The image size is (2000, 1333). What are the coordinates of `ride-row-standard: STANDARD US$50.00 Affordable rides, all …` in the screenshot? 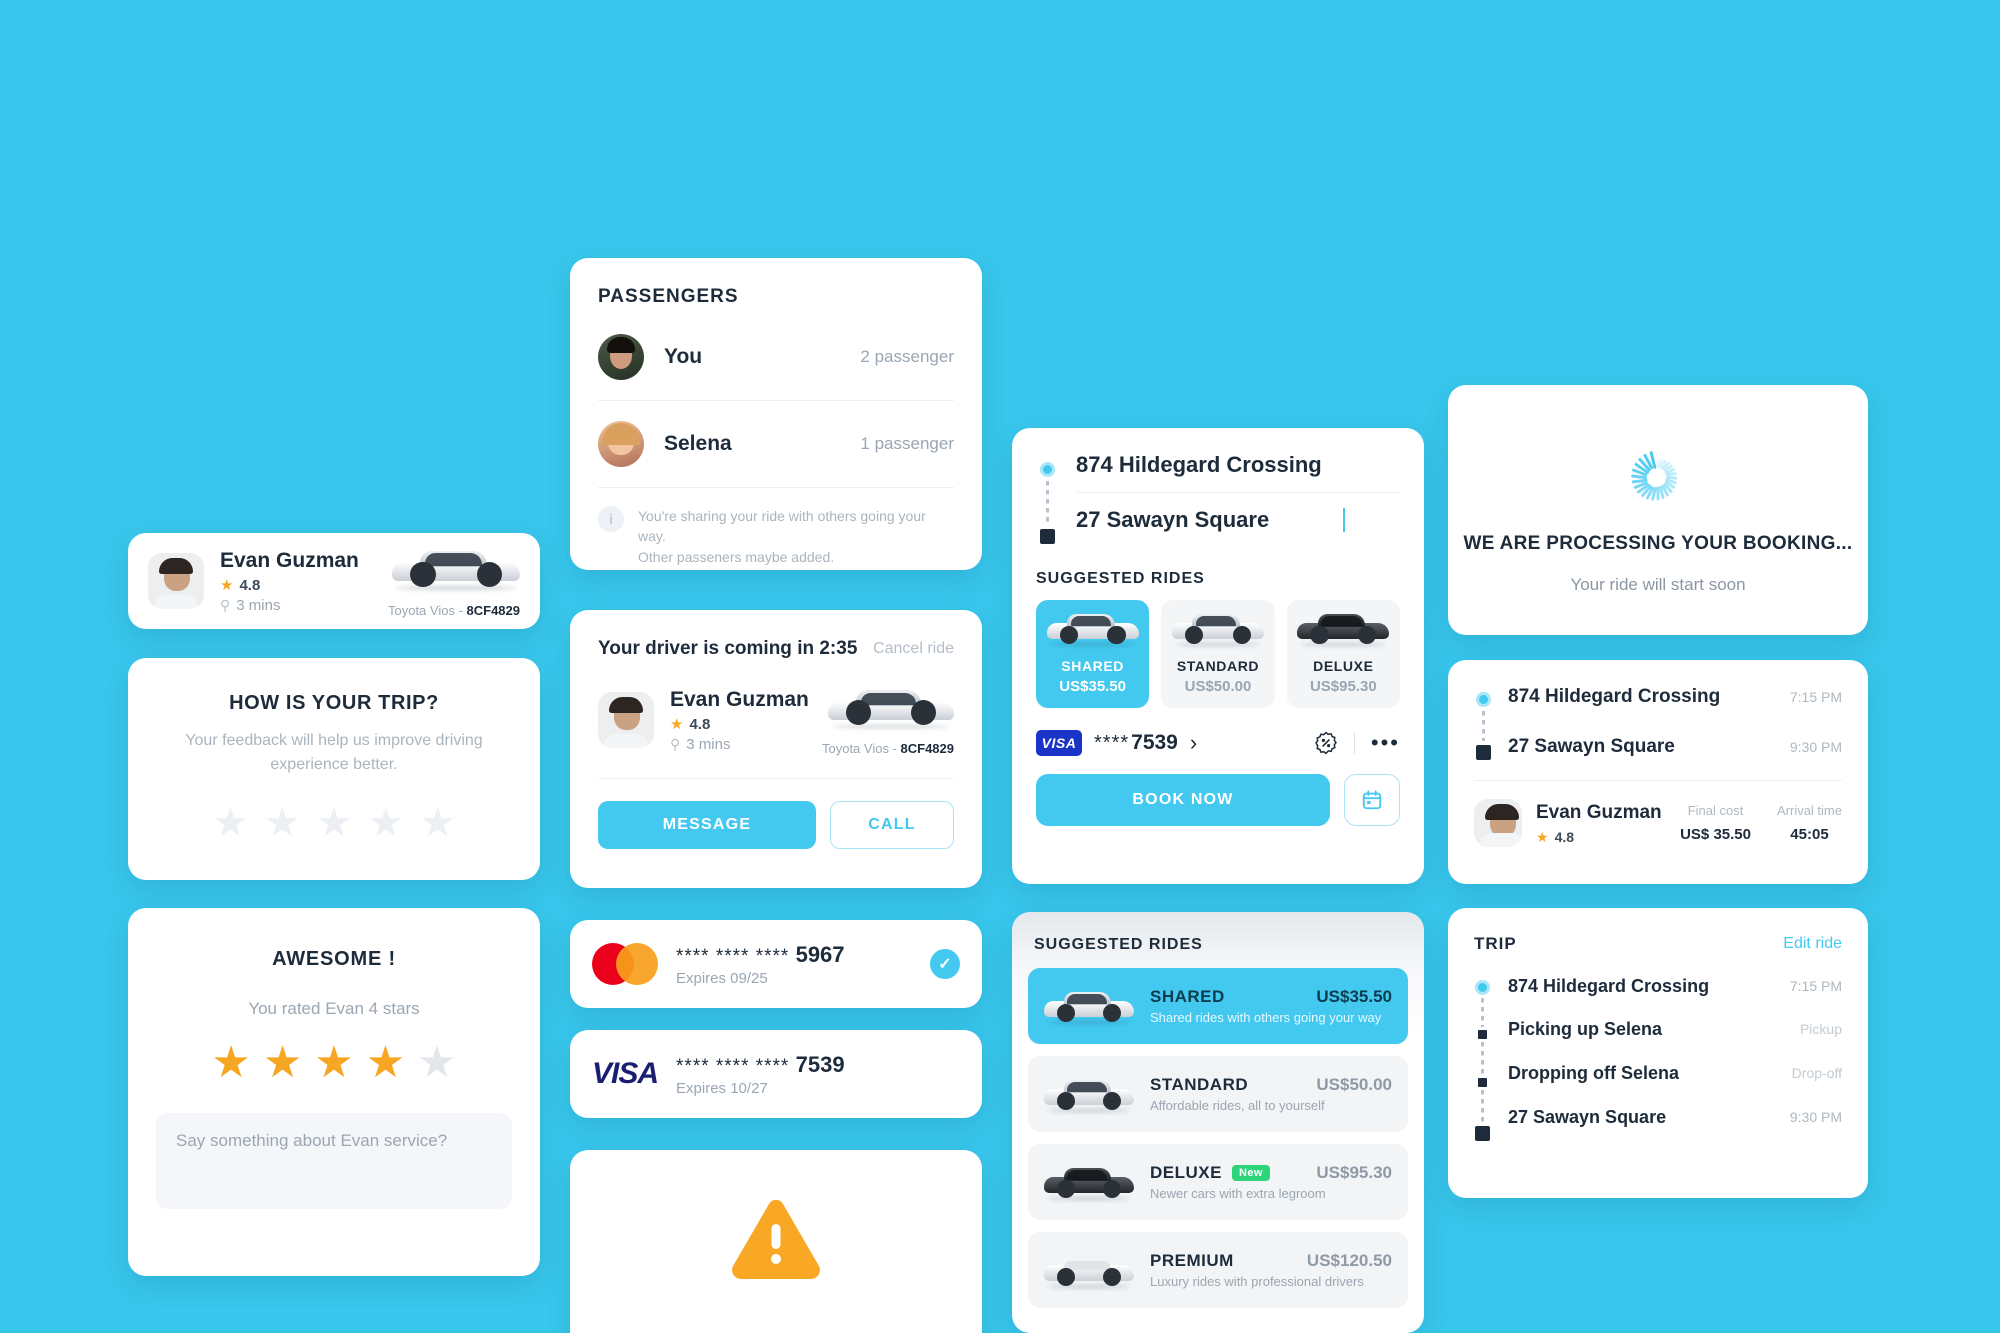 It's located at (1218, 1094).